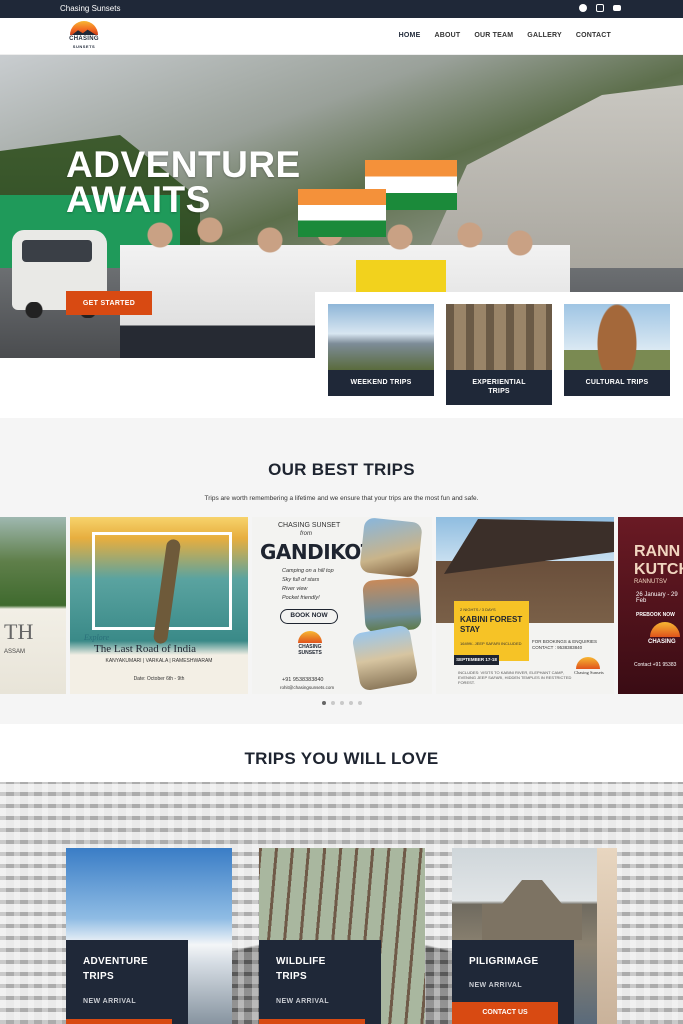  I want to click on slide-email: rohit@chasingsunsets.com, so click(307, 687).